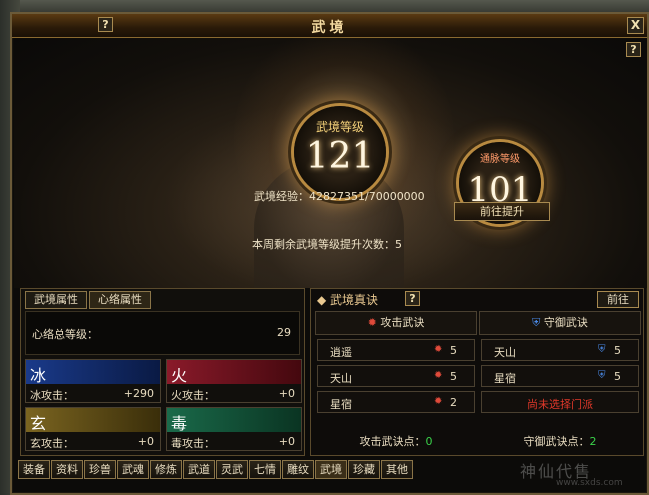  I want to click on skills-panel-title: ◆ 武境真诀, so click(348, 300).